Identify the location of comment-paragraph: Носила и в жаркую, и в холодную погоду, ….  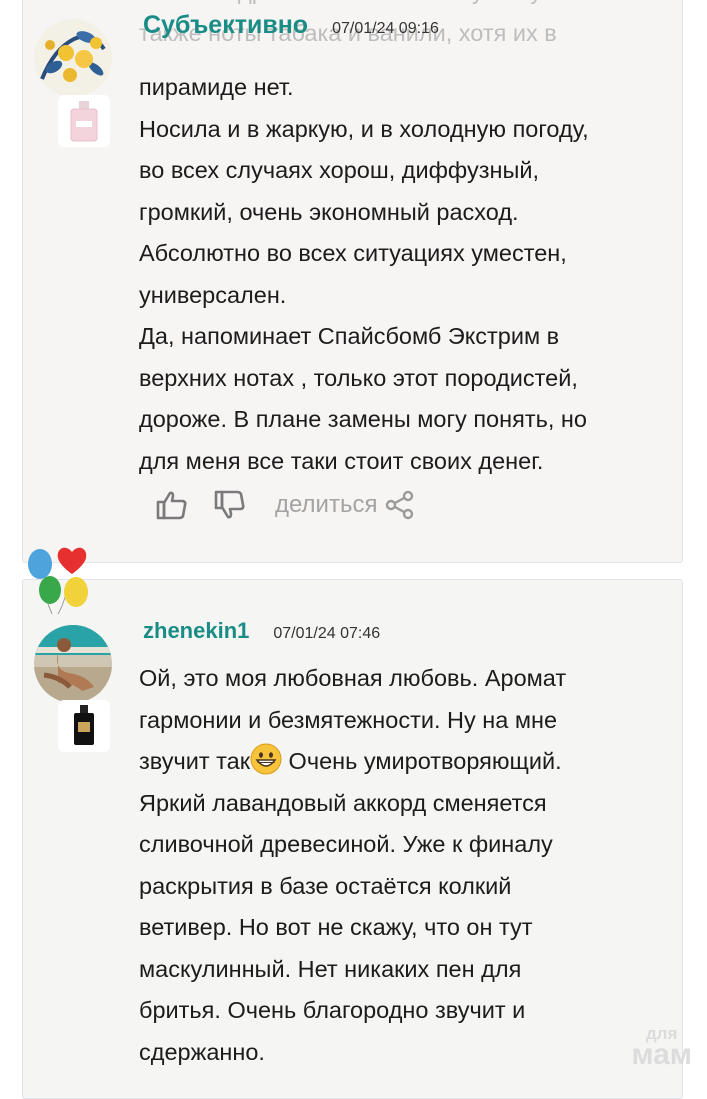
(364, 211).